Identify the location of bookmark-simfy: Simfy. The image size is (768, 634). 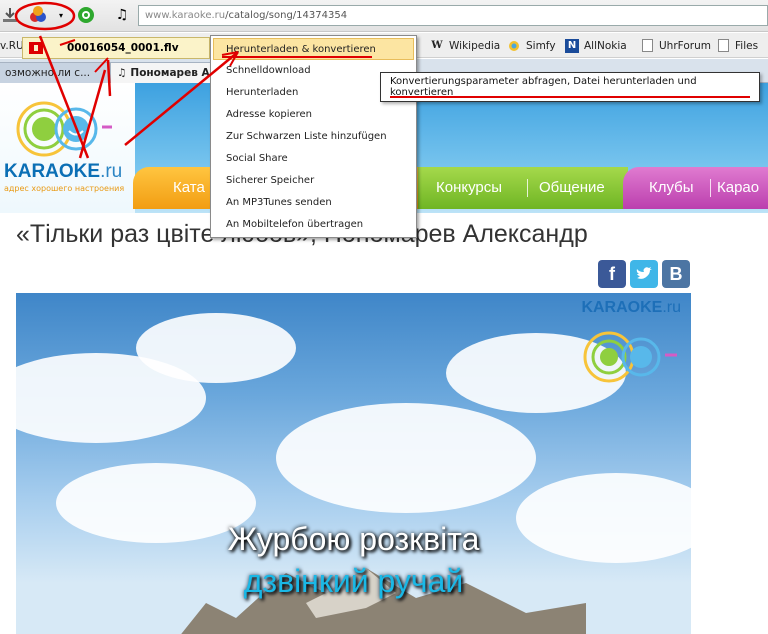
(531, 45).